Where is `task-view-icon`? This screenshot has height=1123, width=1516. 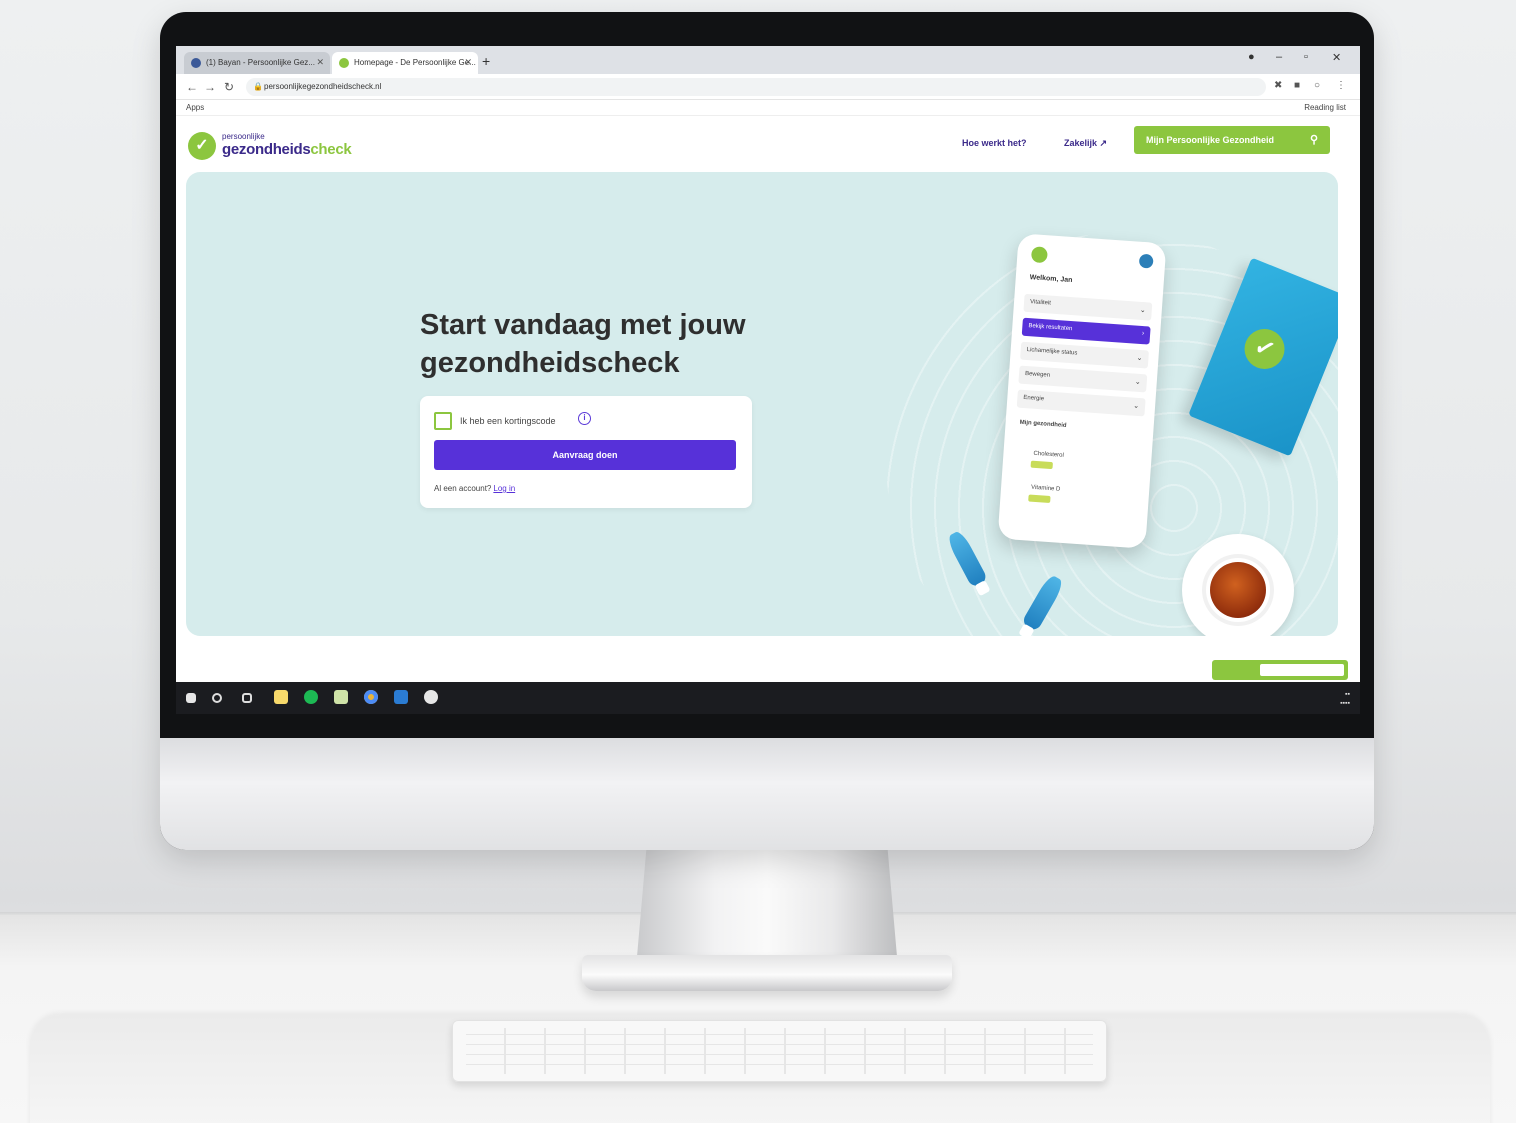 task-view-icon is located at coordinates (247, 698).